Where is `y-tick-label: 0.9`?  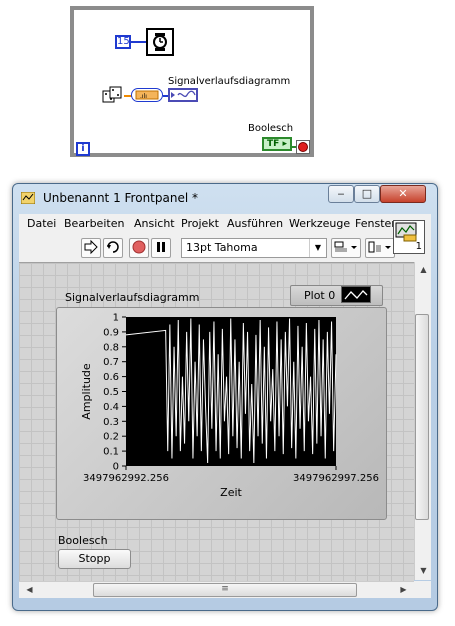
y-tick-label: 0.9 is located at coordinates (111, 332).